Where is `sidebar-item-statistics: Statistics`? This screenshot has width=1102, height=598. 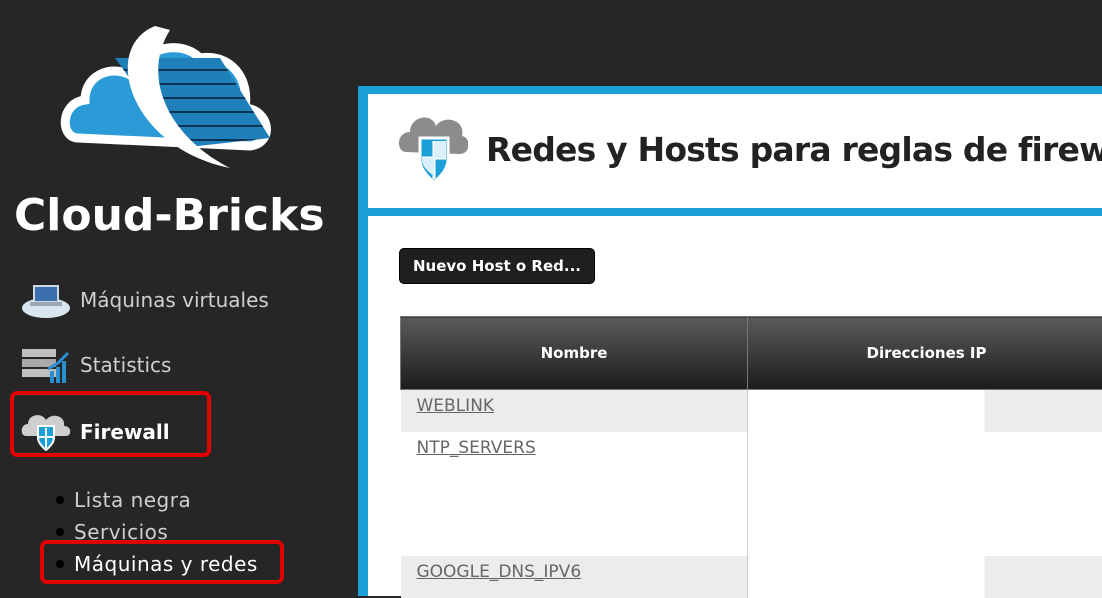 sidebar-item-statistics: Statistics is located at coordinates (95, 365).